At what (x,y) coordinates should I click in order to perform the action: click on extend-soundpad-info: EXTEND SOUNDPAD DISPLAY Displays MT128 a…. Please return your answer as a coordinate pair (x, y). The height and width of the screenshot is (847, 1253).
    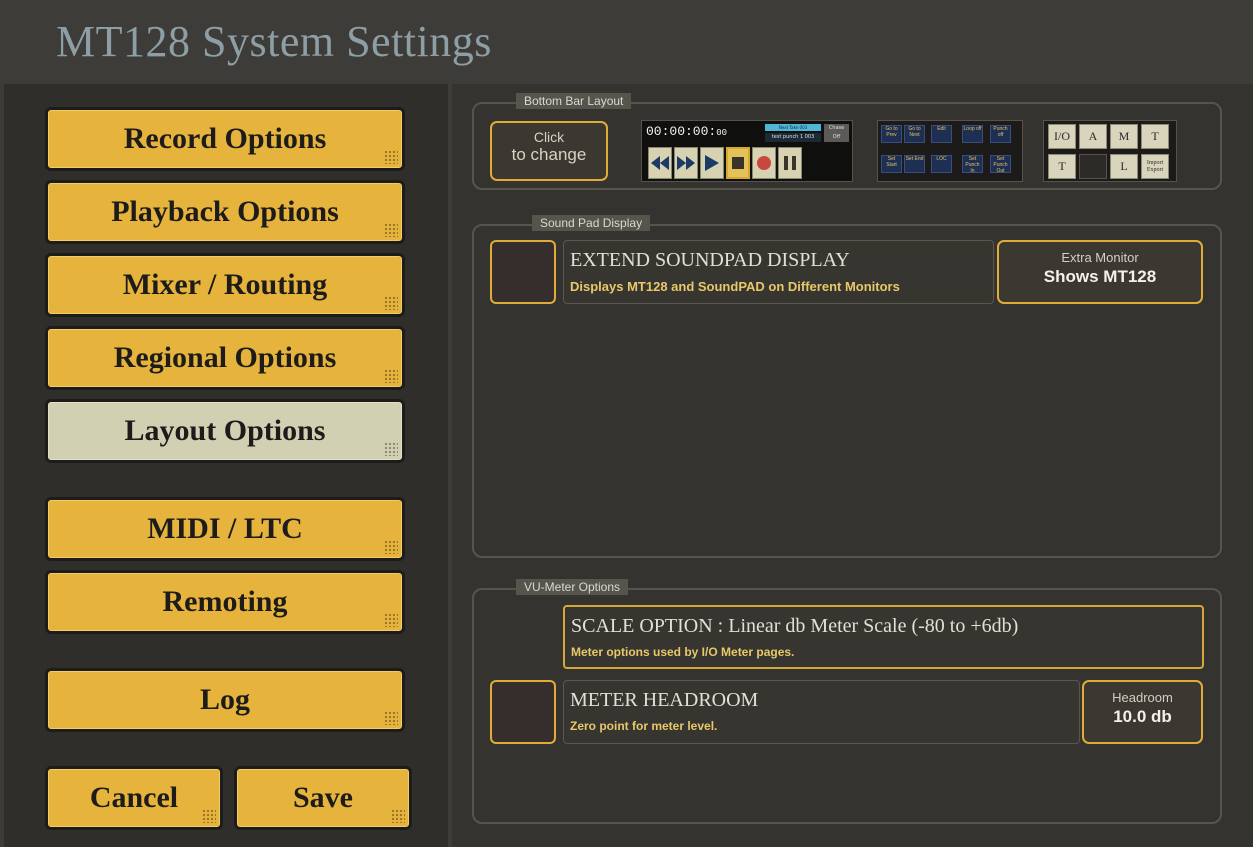
    Looking at the image, I should click on (778, 272).